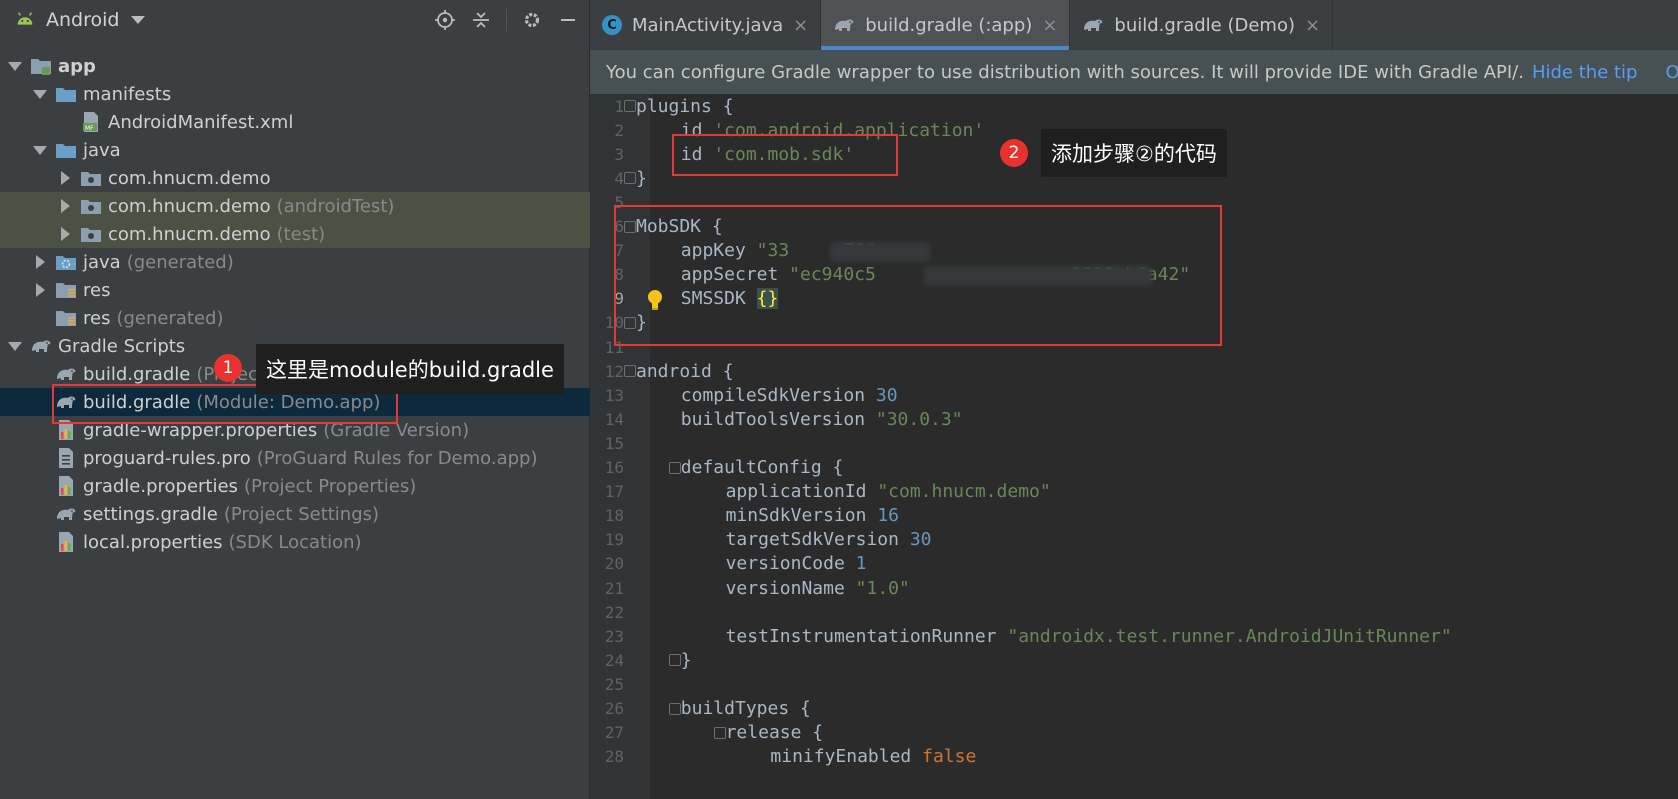 The width and height of the screenshot is (1678, 799). I want to click on tree-item-hint: (androidTest), so click(335, 206).